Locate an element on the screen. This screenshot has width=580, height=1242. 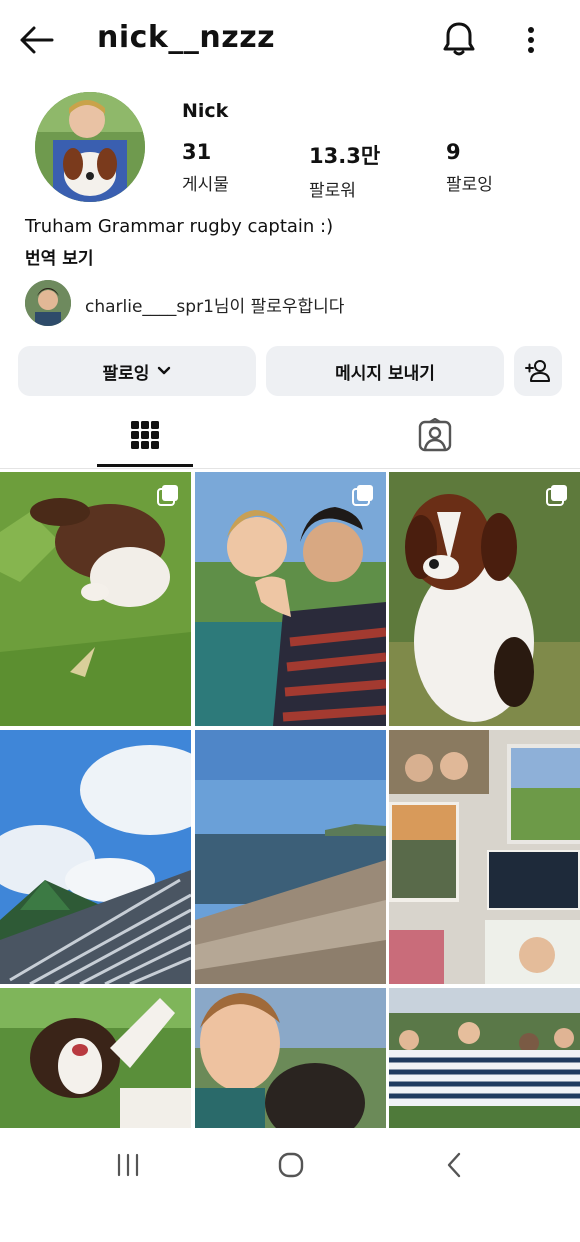
stat-followers: 13.3만 팔로워 is located at coordinates (344, 170).